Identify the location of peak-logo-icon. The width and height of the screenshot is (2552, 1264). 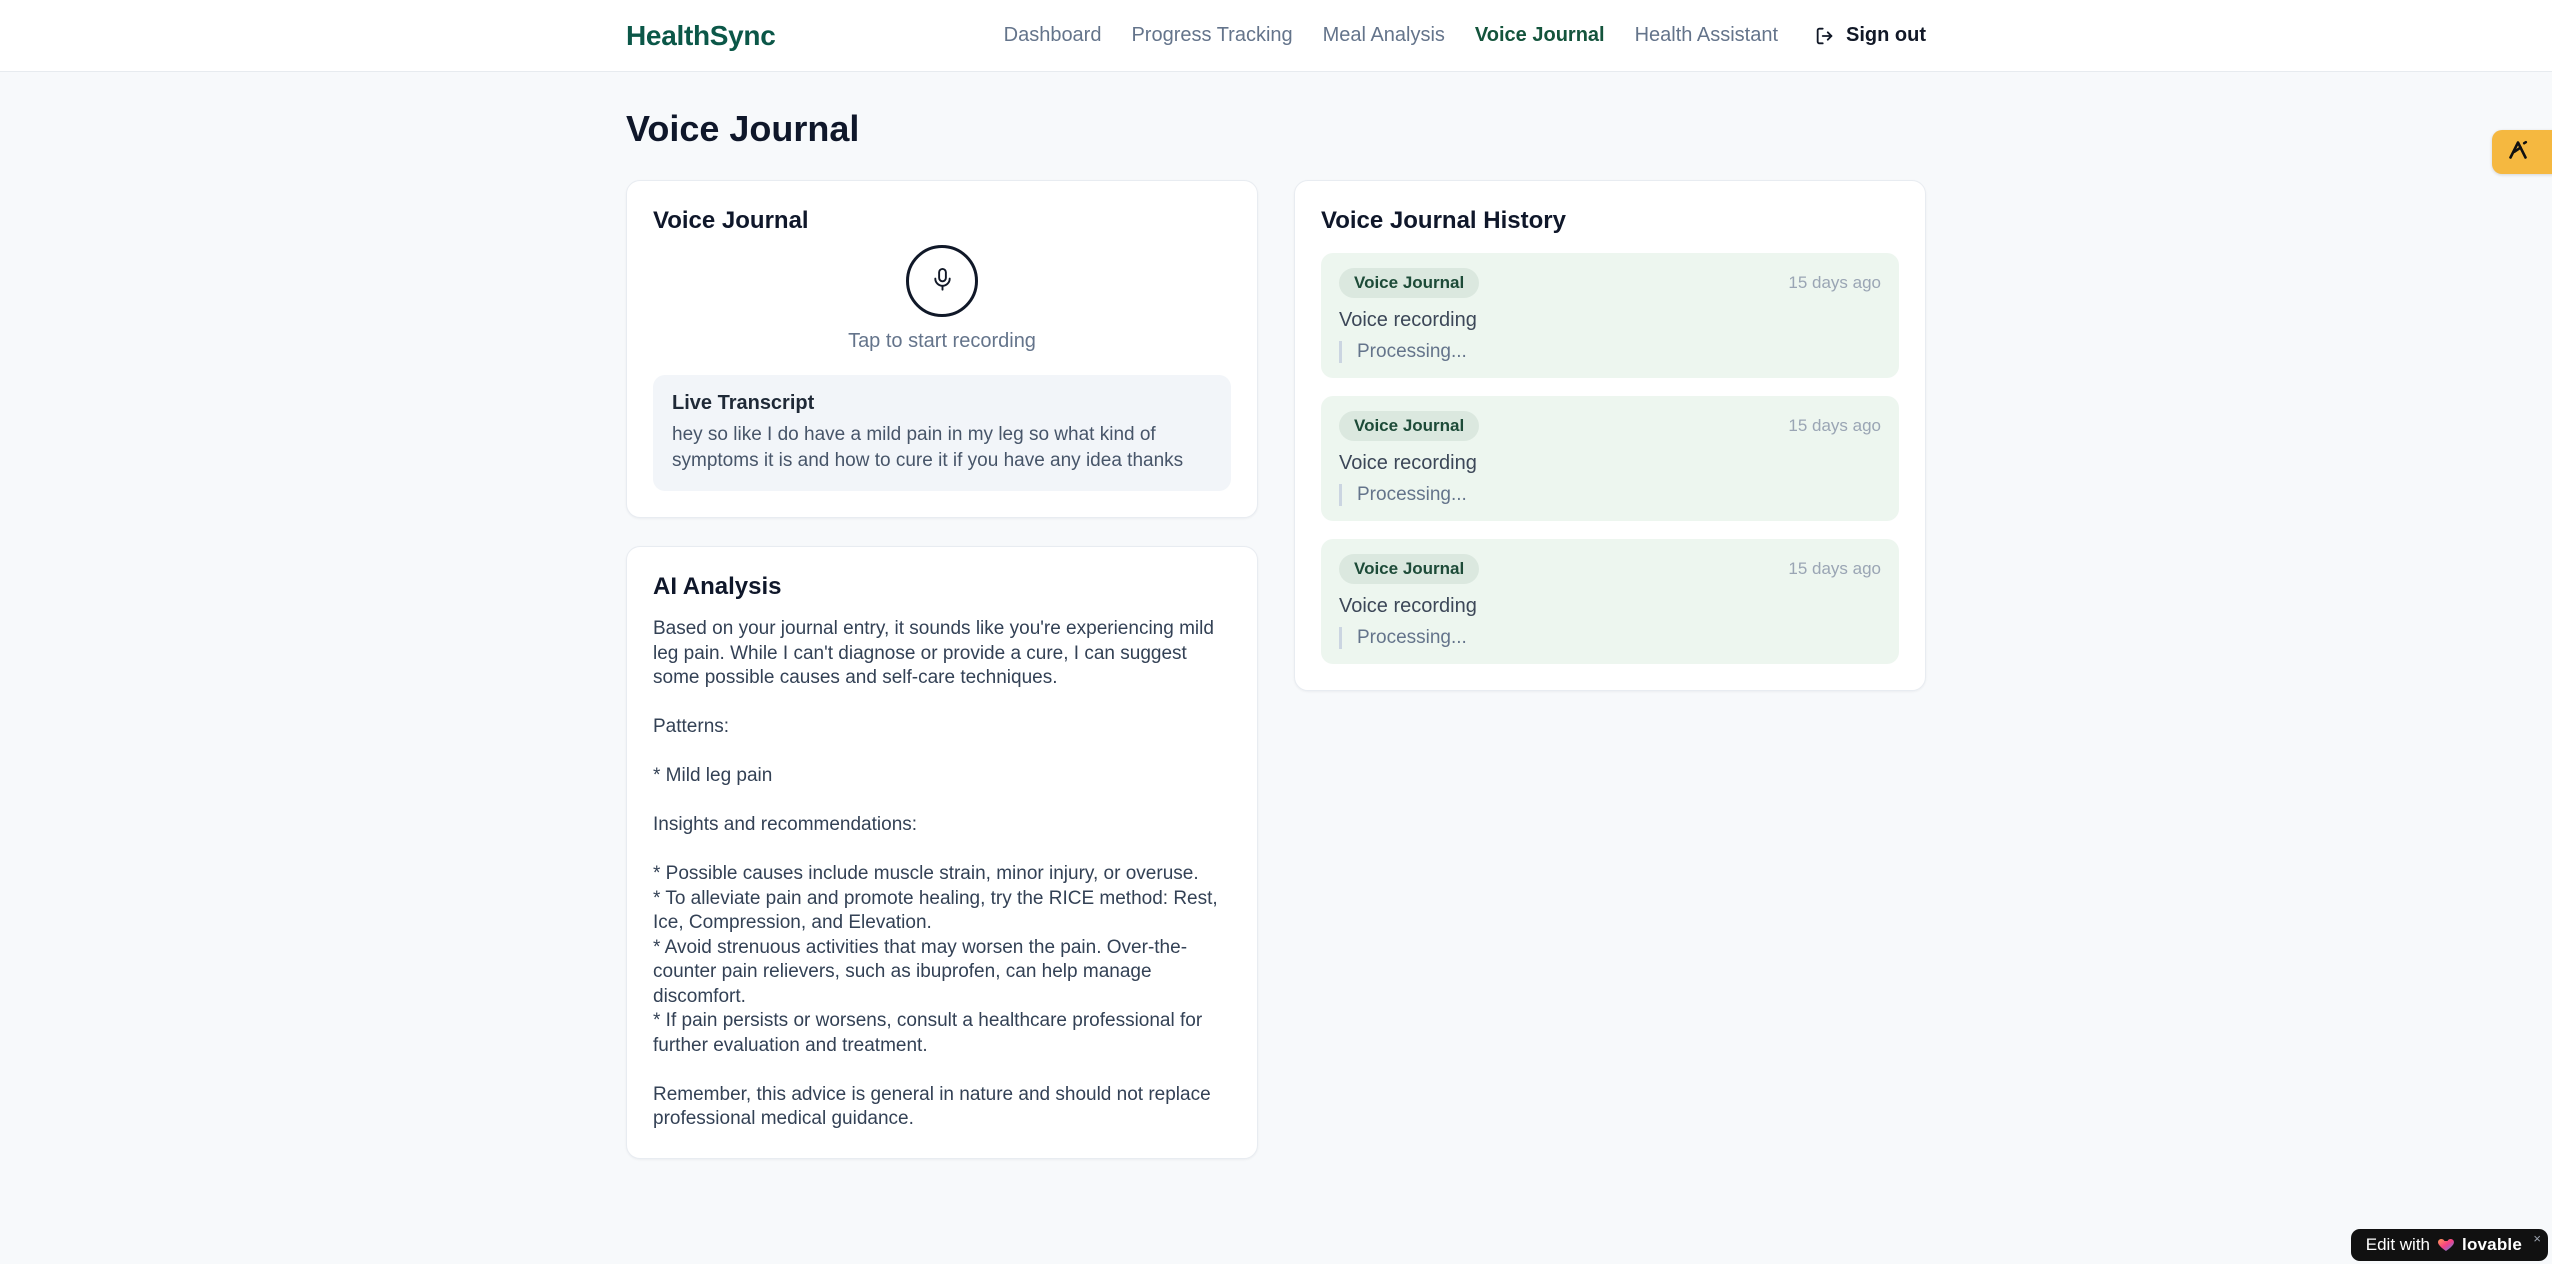
(2518, 152).